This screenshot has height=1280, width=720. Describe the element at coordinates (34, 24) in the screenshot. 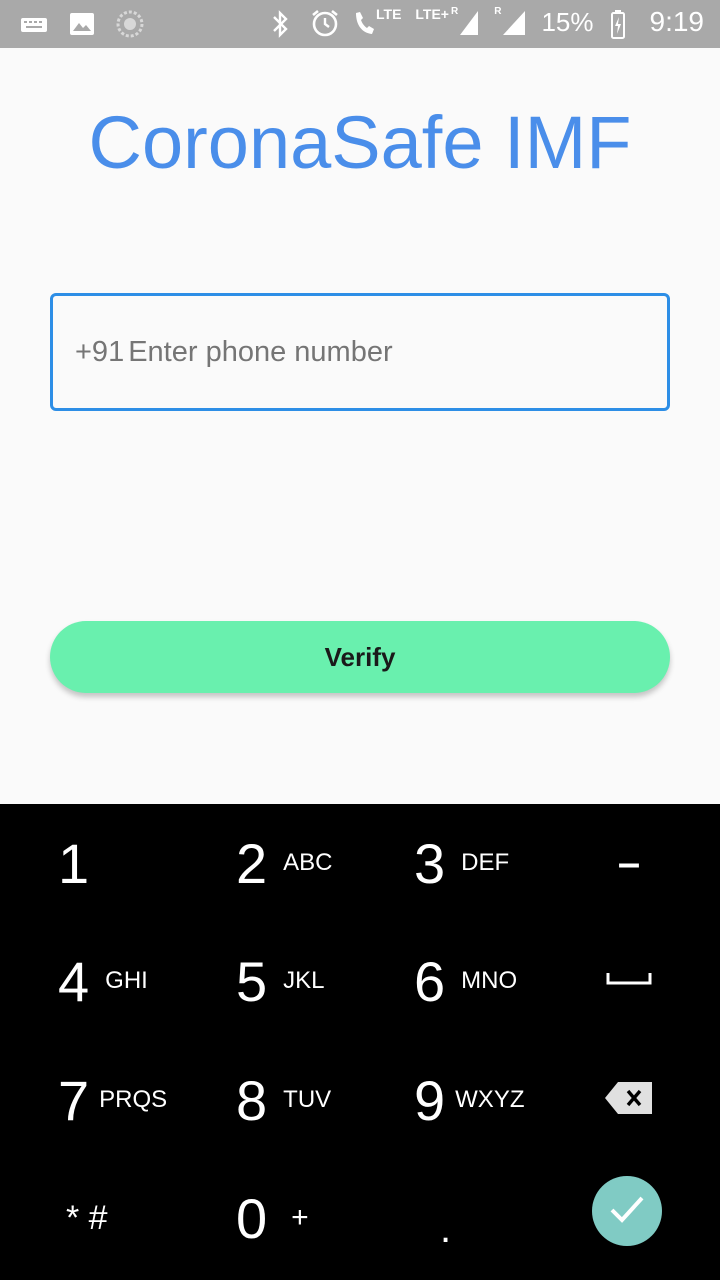

I see `keyboard-icon` at that location.